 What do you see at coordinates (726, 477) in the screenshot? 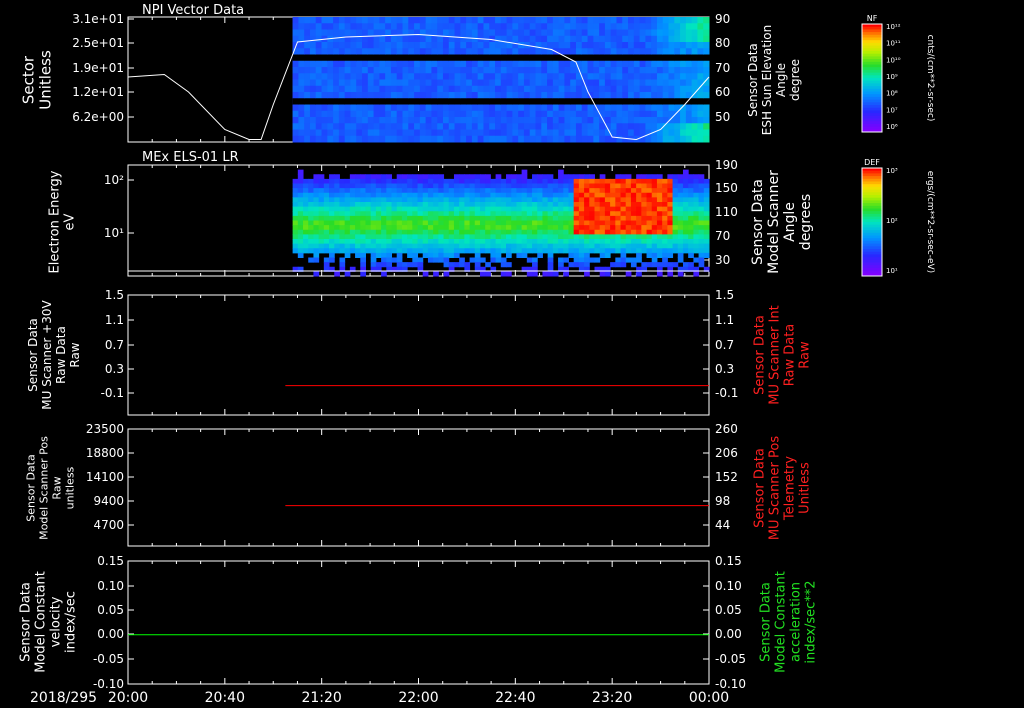
I see `panel-4-y2-tick-label: 152` at bounding box center [726, 477].